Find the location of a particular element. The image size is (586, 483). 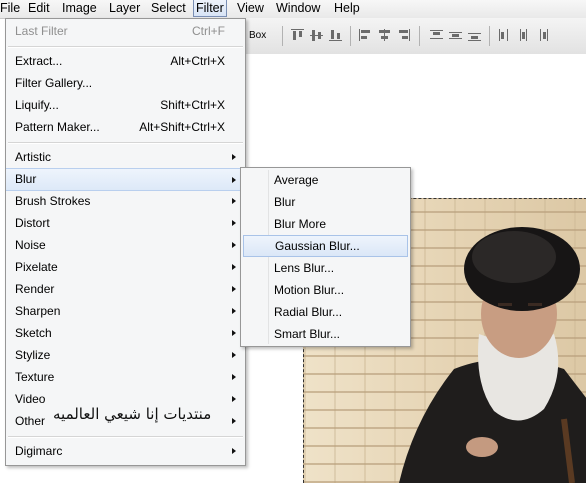

menu-item-pattern-maker: Pattern Maker... Alt+Shift+Ctrl+X is located at coordinates (125, 127).